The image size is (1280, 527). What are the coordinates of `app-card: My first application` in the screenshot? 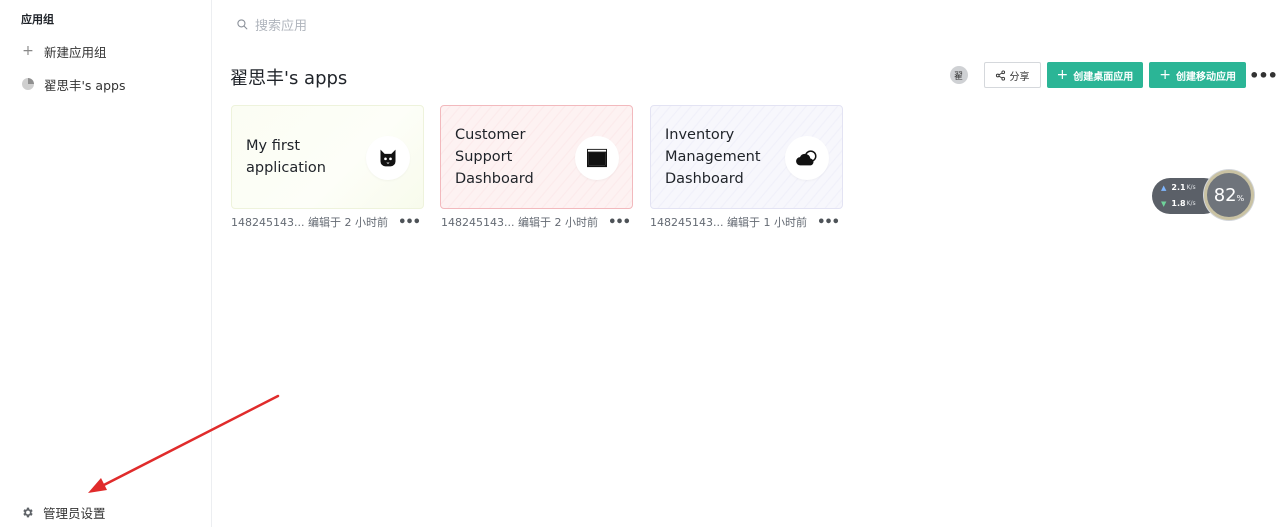 It's located at (327, 157).